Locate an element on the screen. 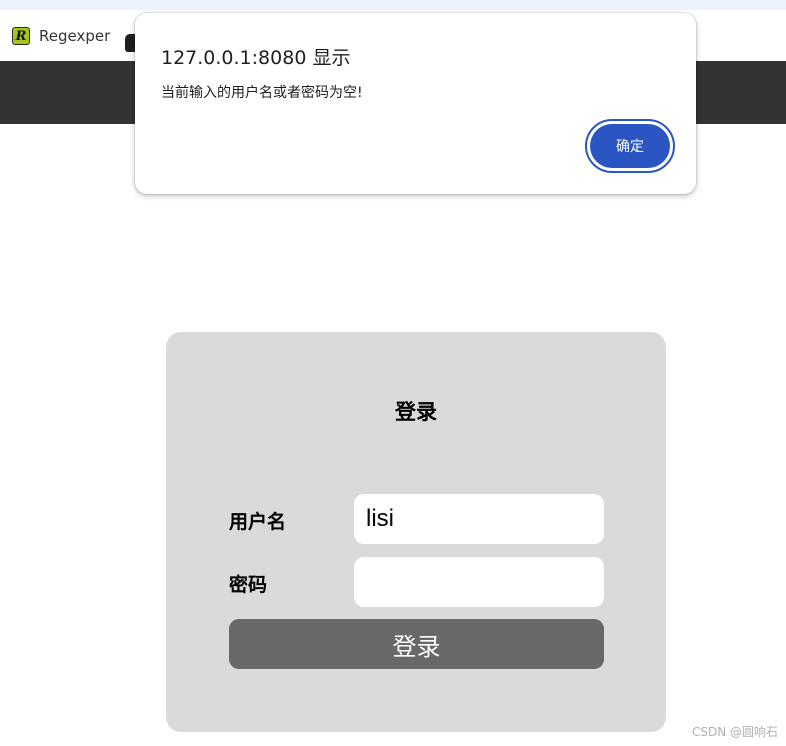 The height and width of the screenshot is (746, 786). dialog-title: 127.0.0.1:8080 显示 is located at coordinates (256, 58).